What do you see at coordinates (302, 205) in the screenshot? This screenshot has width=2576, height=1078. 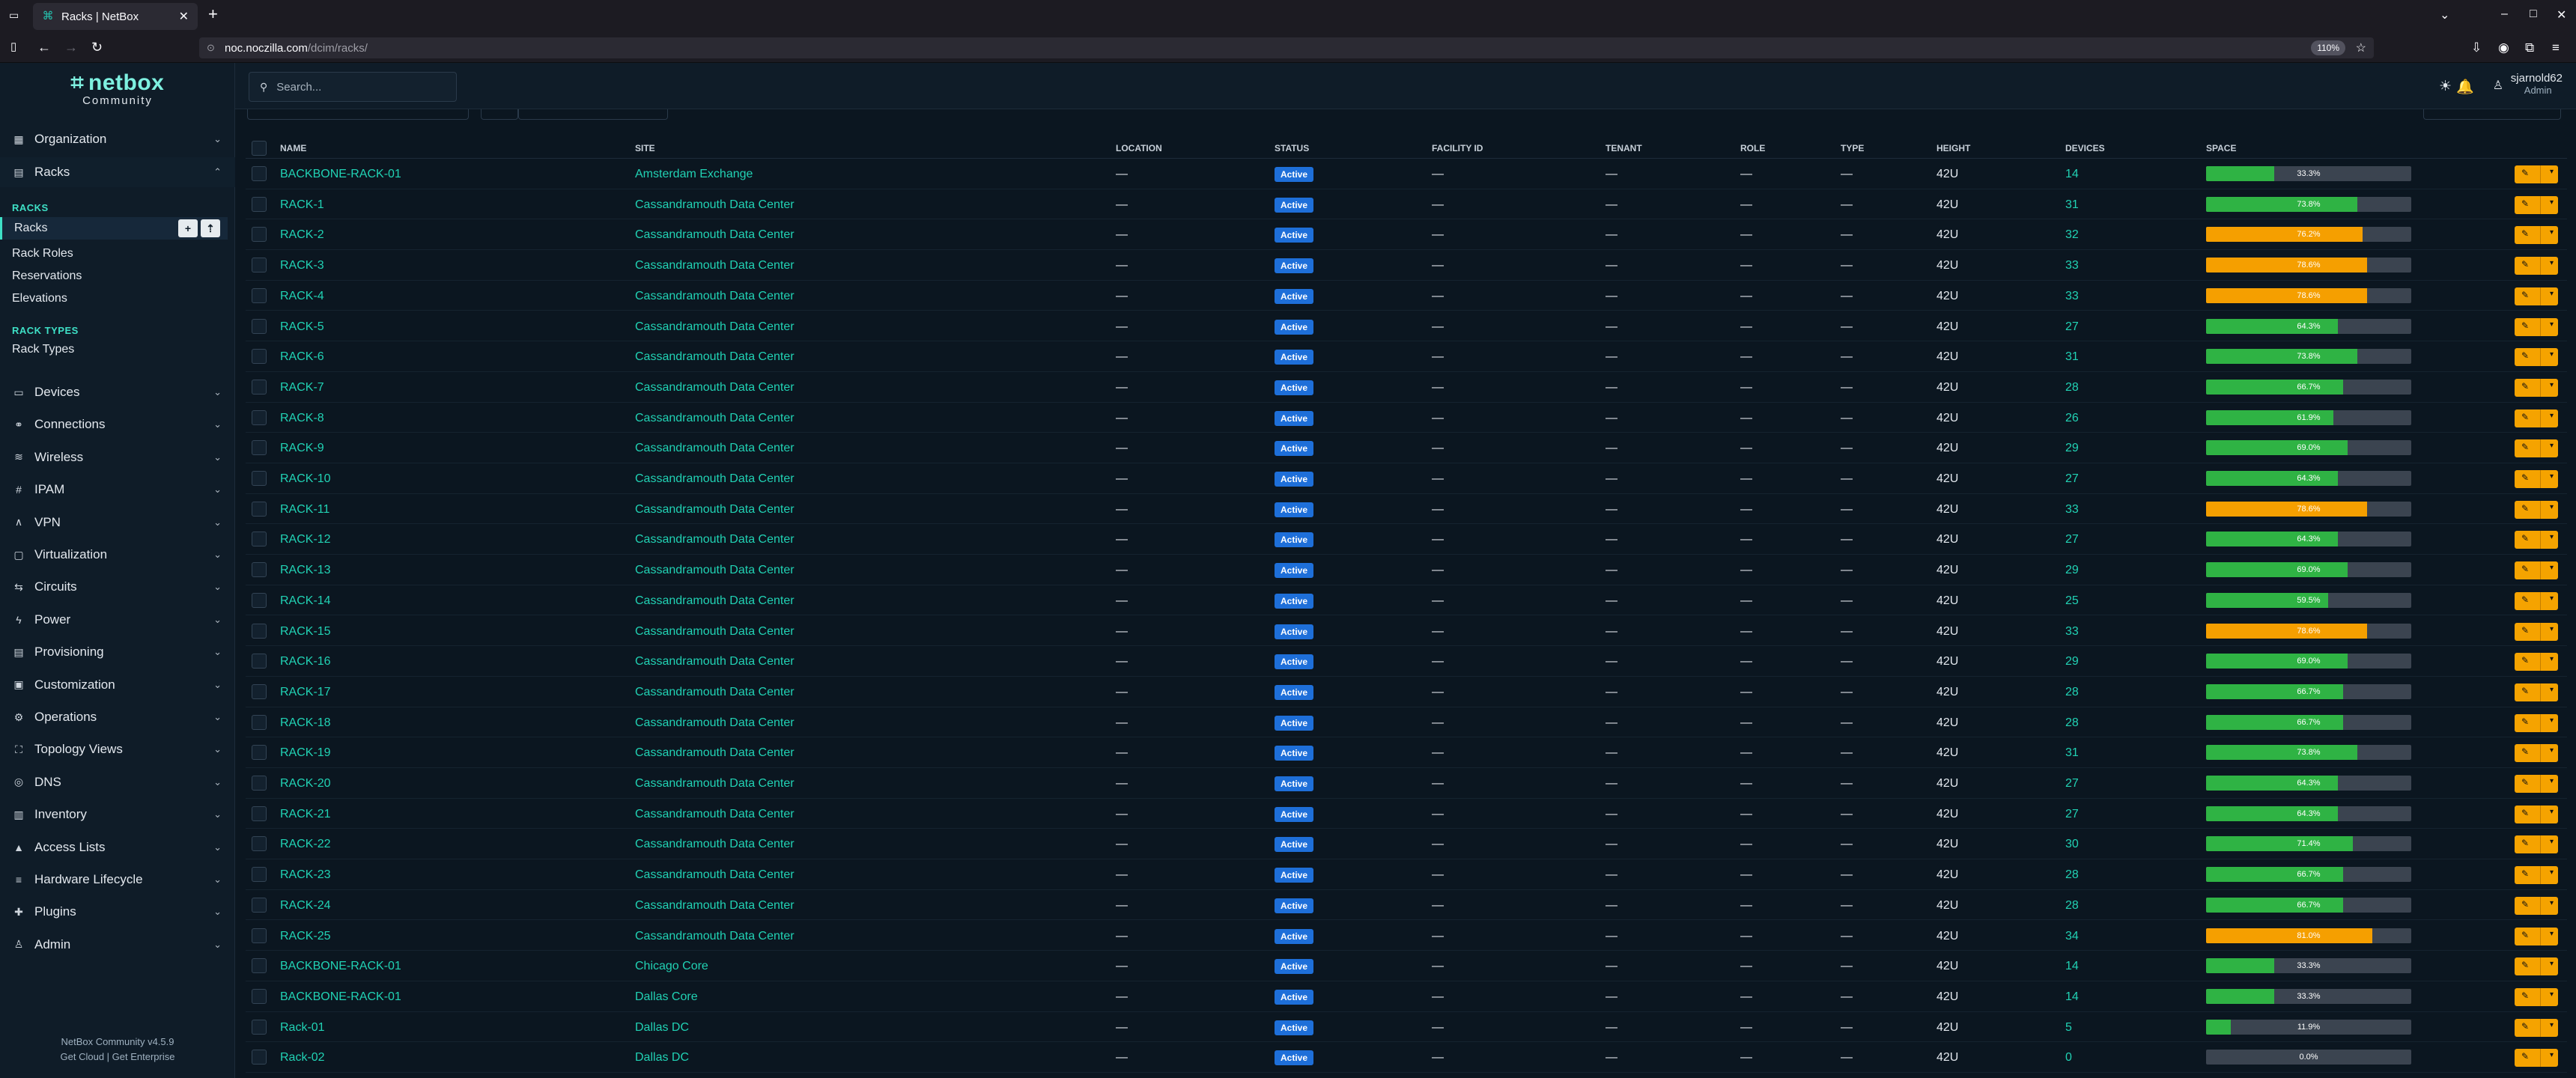 I see `rack-name-link: RACK-1` at bounding box center [302, 205].